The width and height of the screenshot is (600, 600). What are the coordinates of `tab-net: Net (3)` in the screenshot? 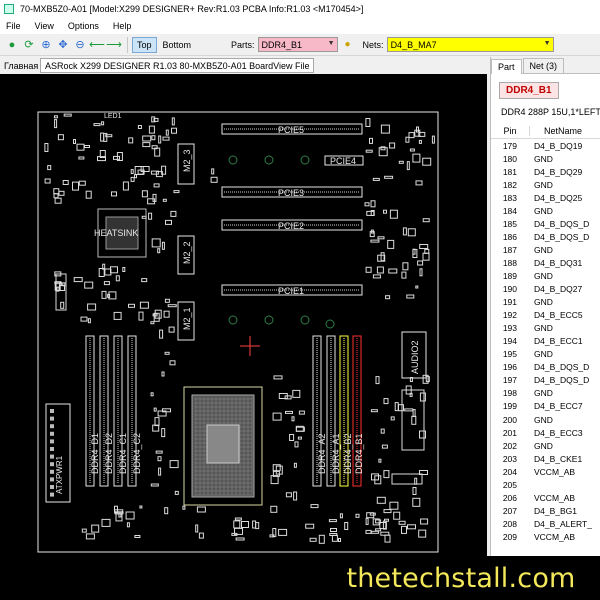 It's located at (543, 65).